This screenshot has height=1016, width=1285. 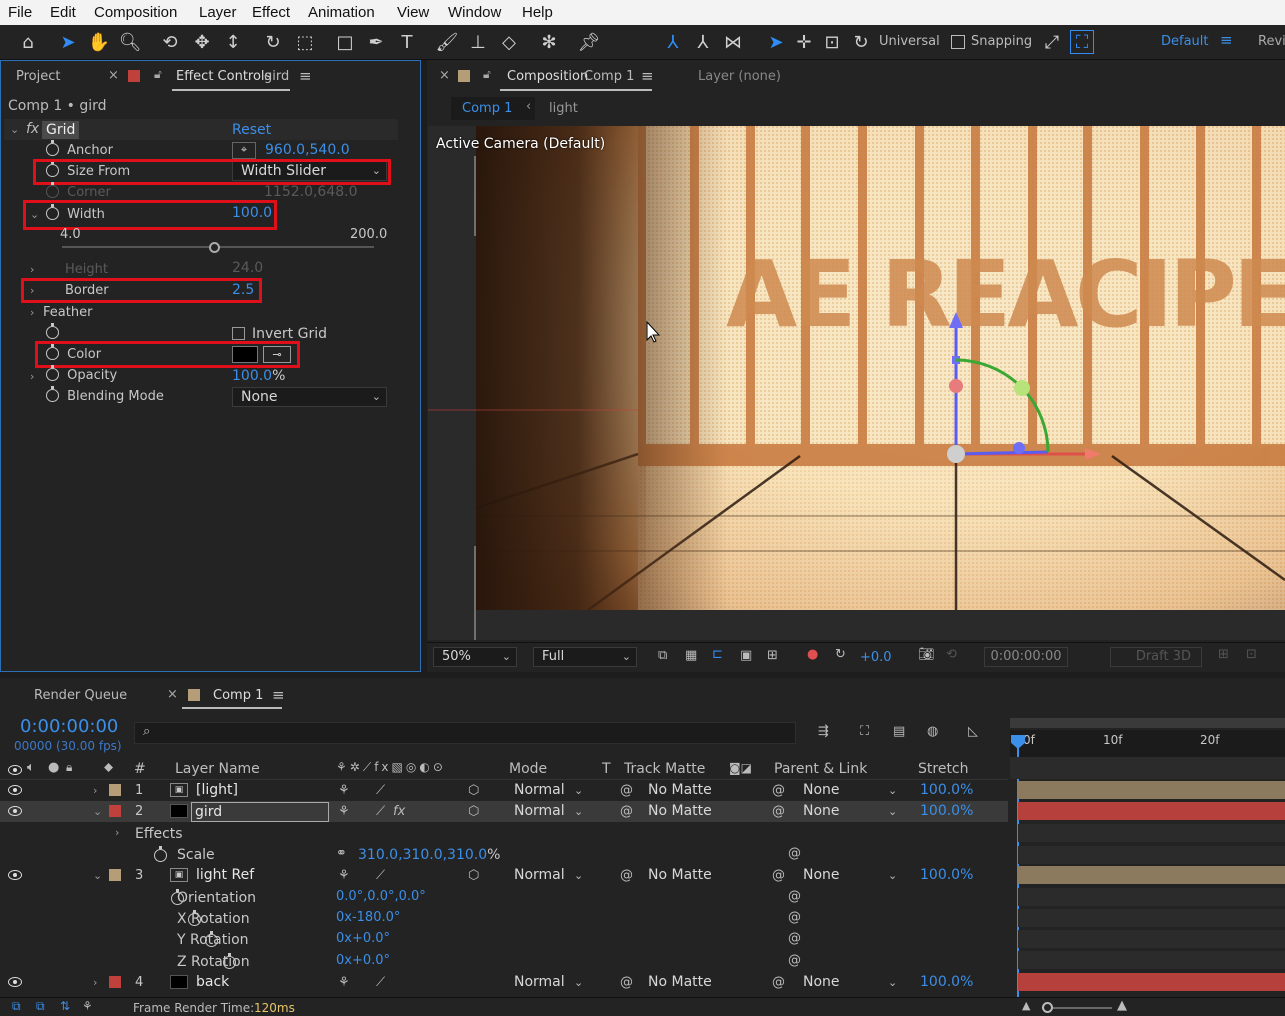 What do you see at coordinates (233, 42) in the screenshot?
I see `dolly-camera-icon: ↕` at bounding box center [233, 42].